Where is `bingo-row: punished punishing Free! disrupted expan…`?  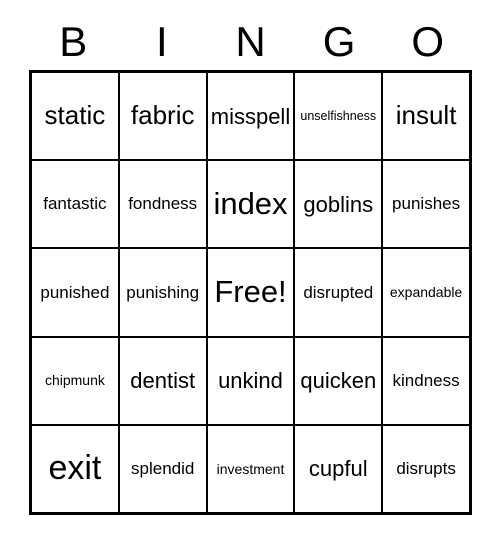 bingo-row: punished punishing Free! disrupted expan… is located at coordinates (250, 293).